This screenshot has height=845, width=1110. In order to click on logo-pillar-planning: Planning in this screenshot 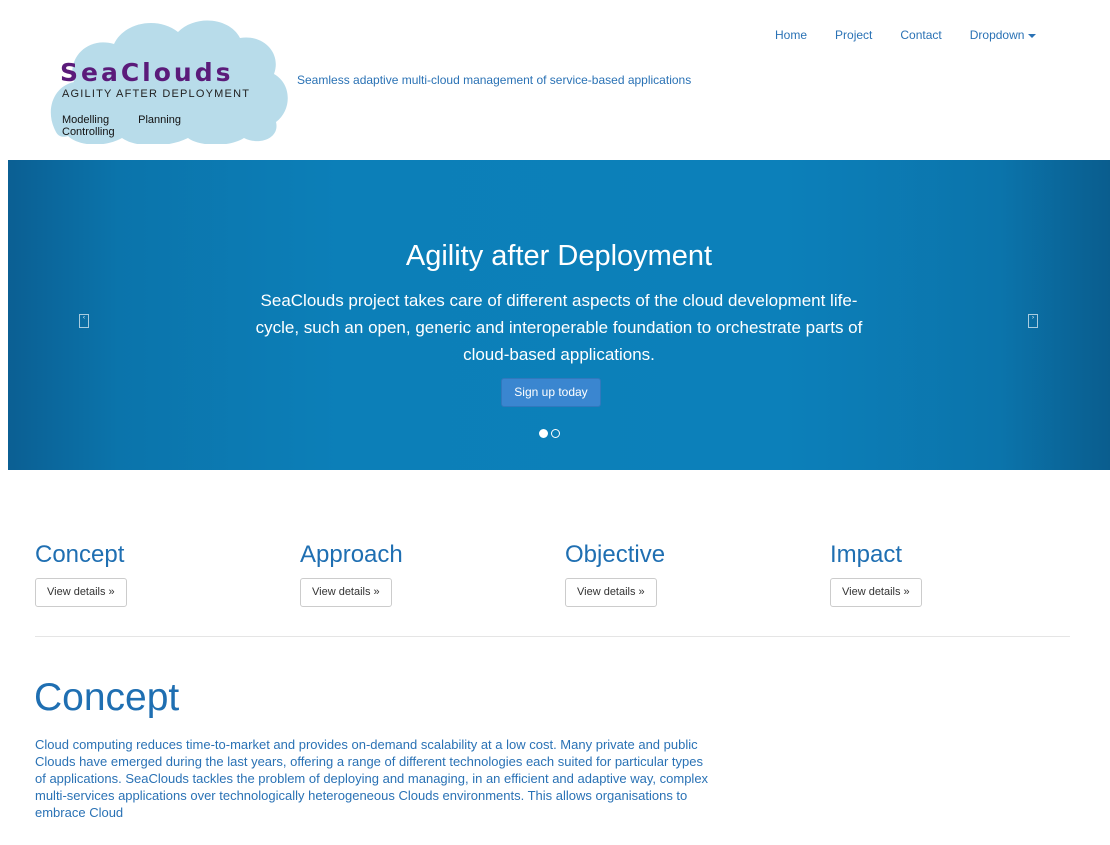, I will do `click(159, 120)`.